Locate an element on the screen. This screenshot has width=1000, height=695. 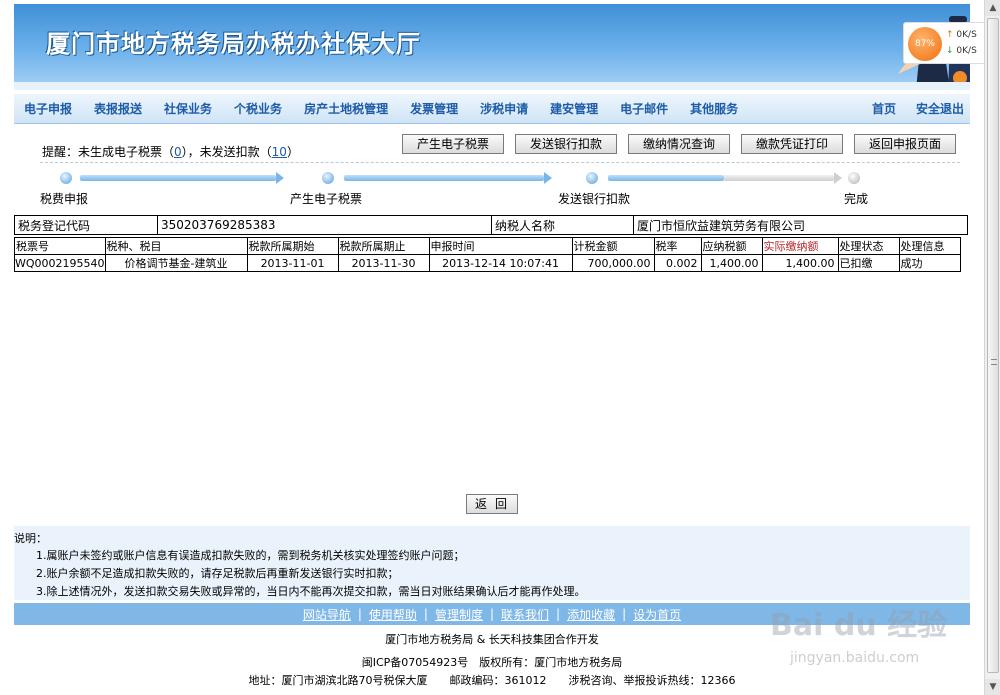
footer-contact-link: 联系我们 is located at coordinates (525, 614).